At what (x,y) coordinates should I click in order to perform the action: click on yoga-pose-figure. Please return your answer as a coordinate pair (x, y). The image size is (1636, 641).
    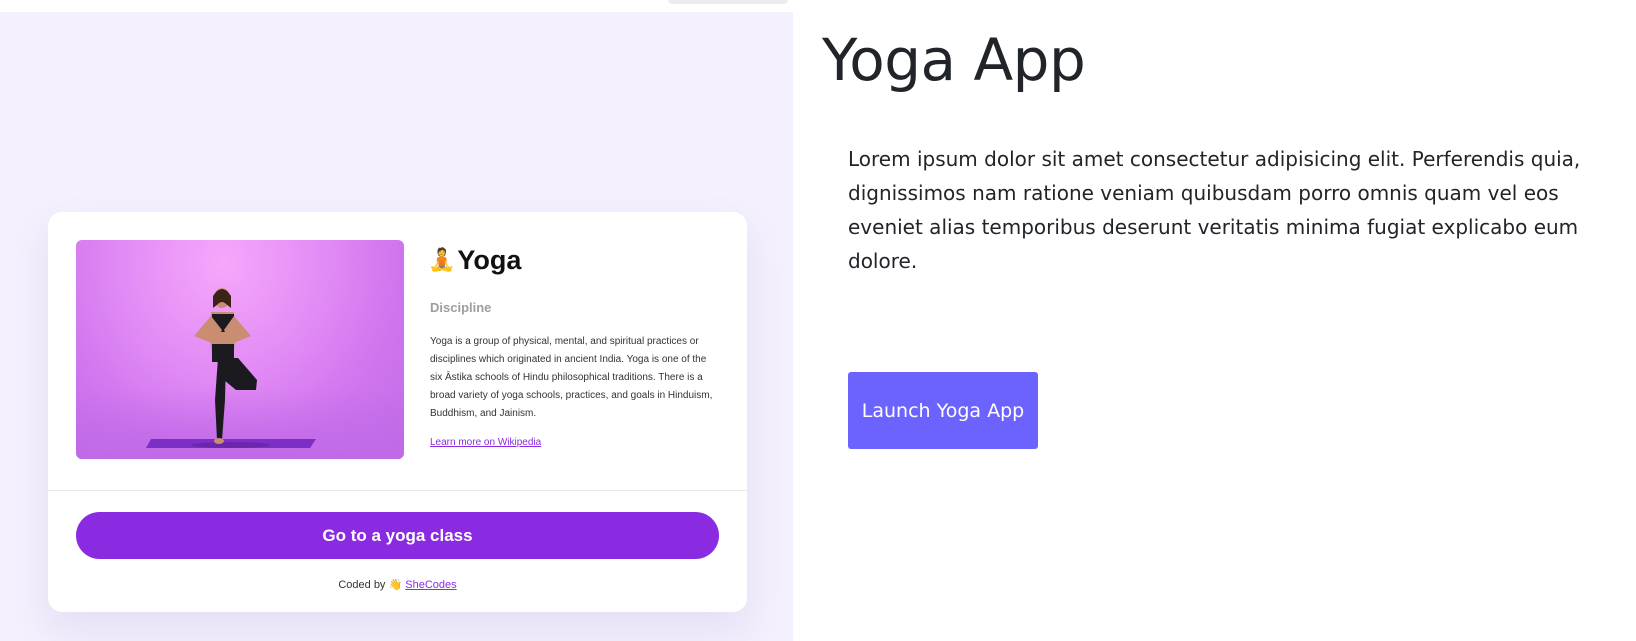
    Looking at the image, I should click on (231, 368).